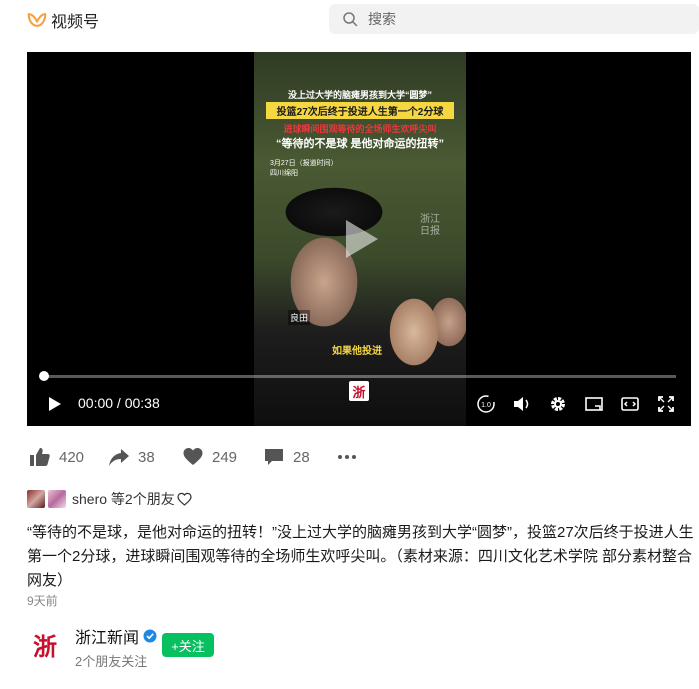 This screenshot has height=689, width=699. What do you see at coordinates (286, 457) in the screenshot?
I see `comment-button: 28` at bounding box center [286, 457].